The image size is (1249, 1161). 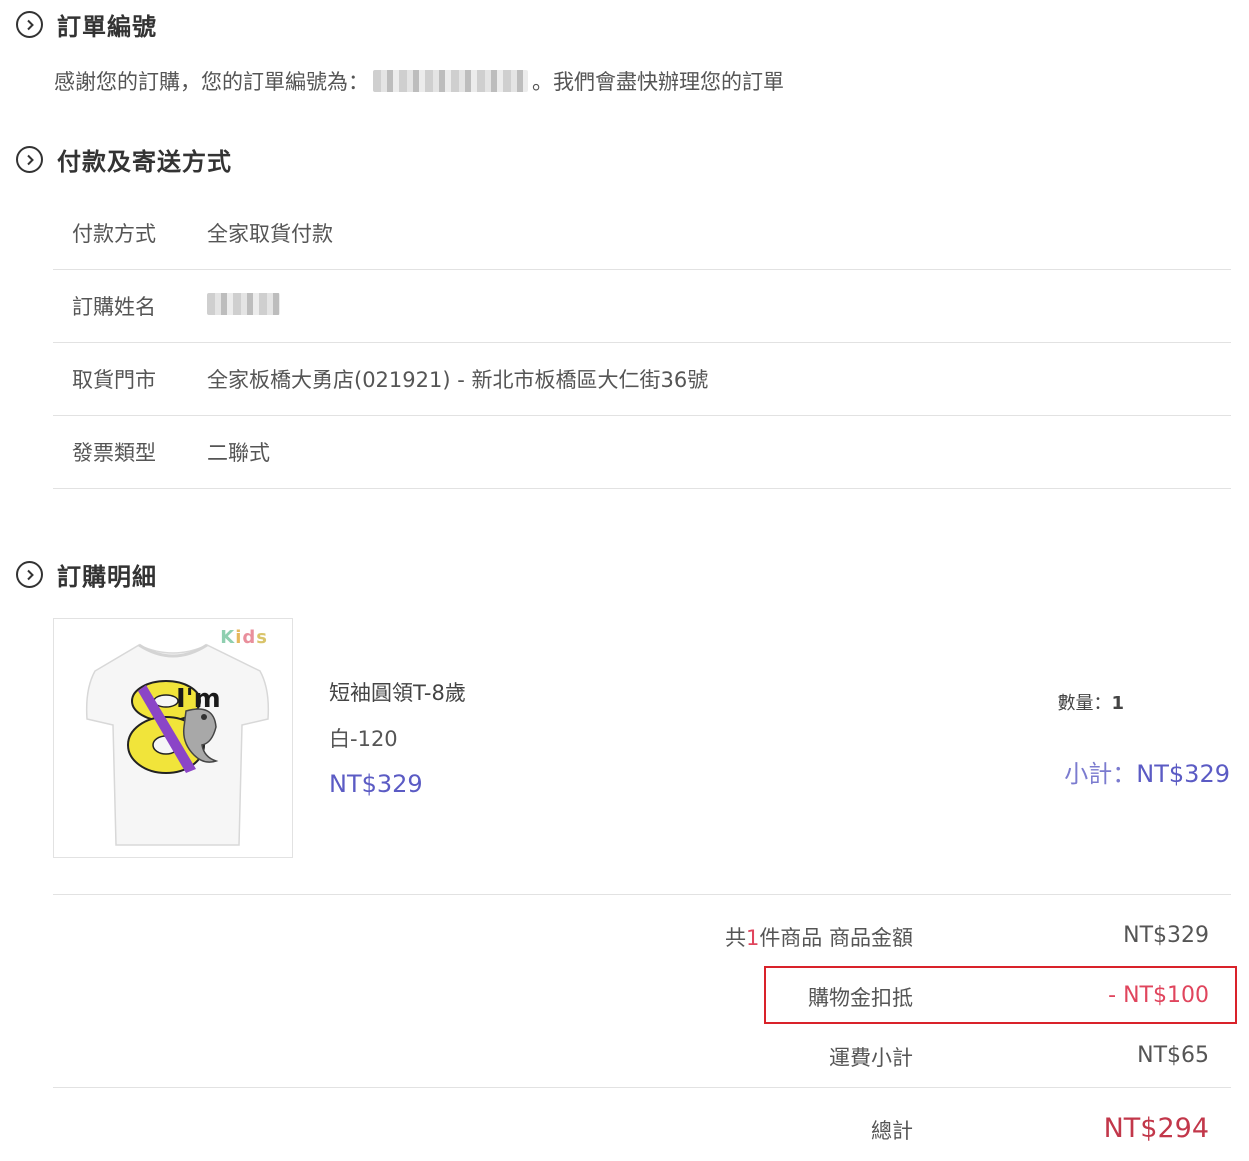 What do you see at coordinates (1173, 1055) in the screenshot?
I see `shipping-amount: NT$65` at bounding box center [1173, 1055].